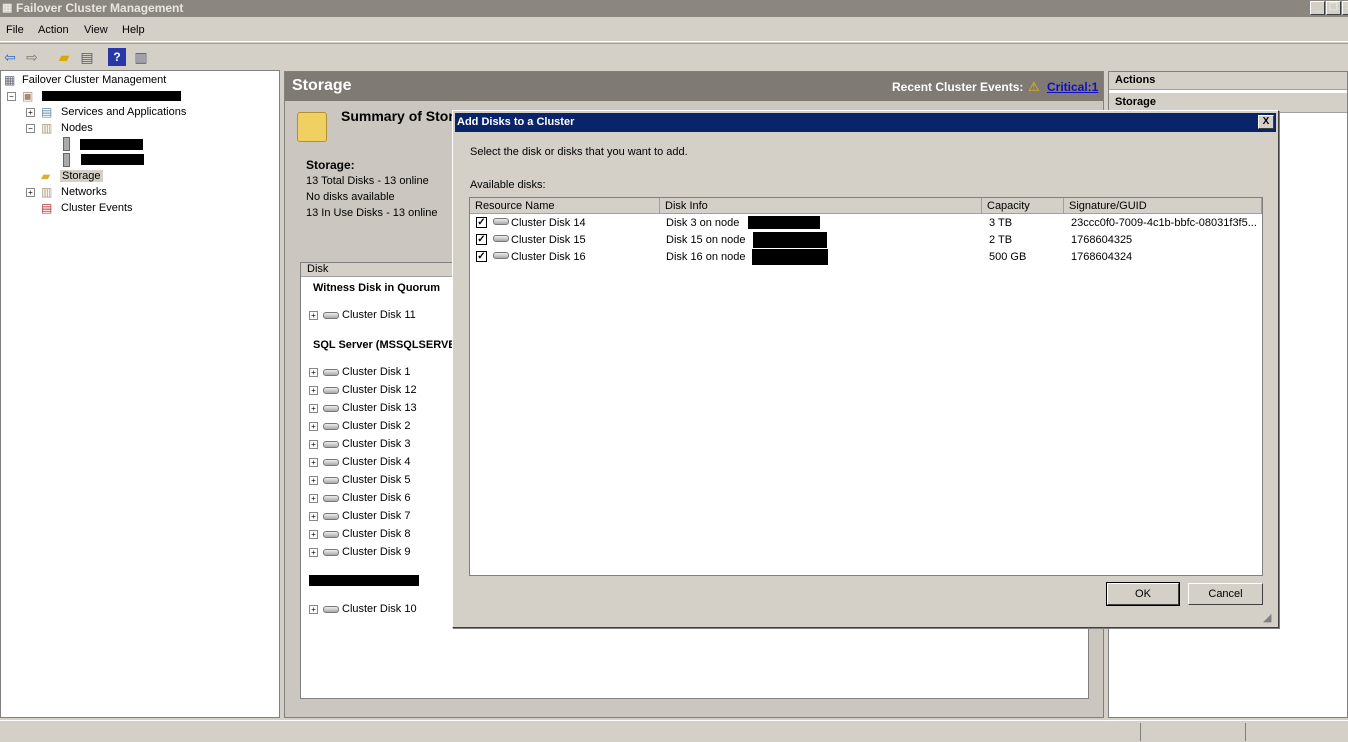 This screenshot has height=742, width=1348. Describe the element at coordinates (47, 112) in the screenshot. I see `services-icon: ▤` at that location.